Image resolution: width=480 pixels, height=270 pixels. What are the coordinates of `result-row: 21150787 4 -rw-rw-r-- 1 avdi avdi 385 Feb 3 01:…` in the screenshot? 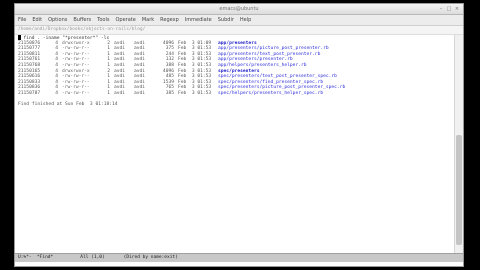 It's located at (236, 94).